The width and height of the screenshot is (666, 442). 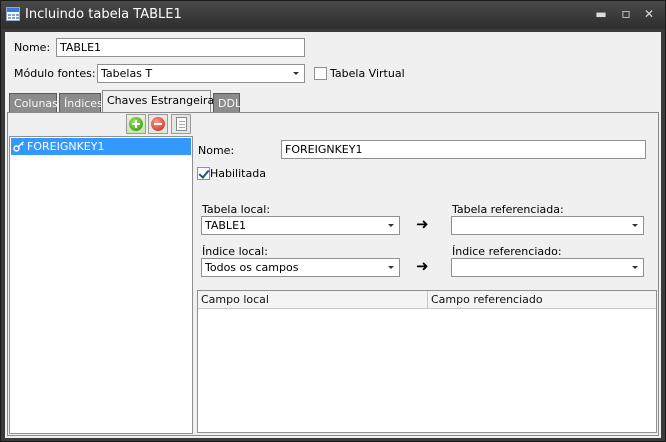 I want to click on tab-indices: Índices, so click(x=81, y=103).